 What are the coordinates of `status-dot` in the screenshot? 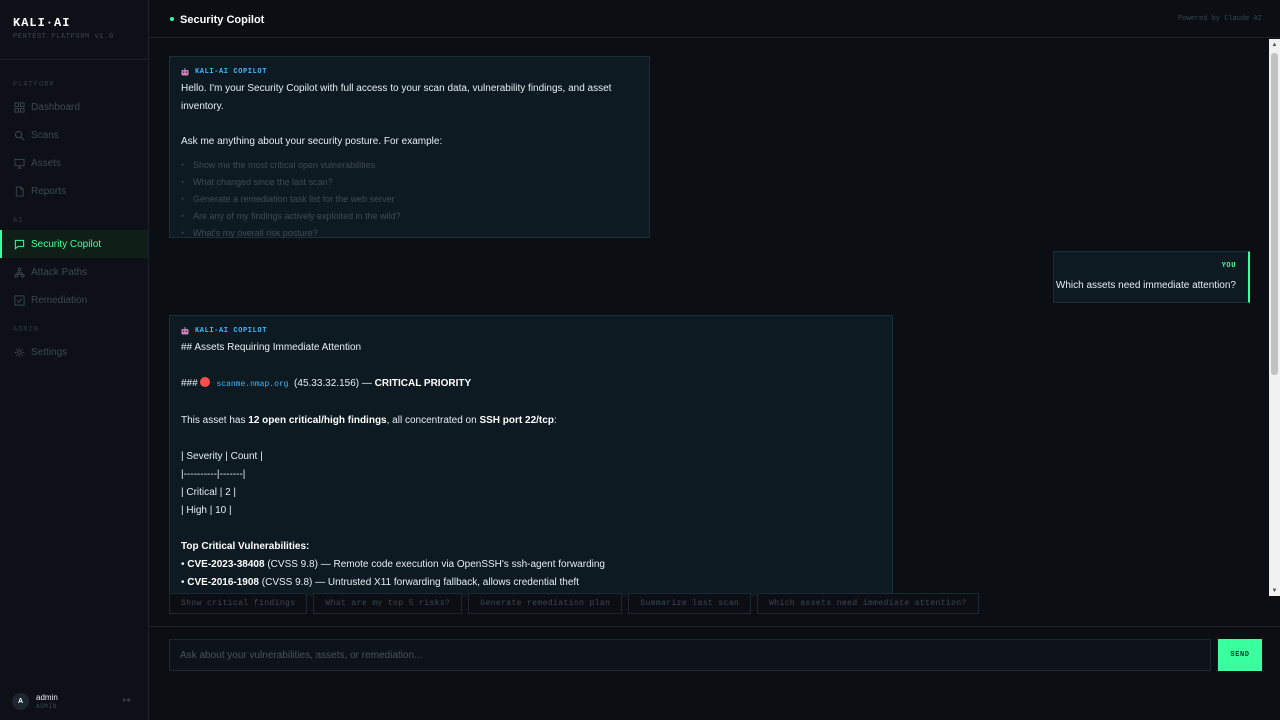 It's located at (172, 19).